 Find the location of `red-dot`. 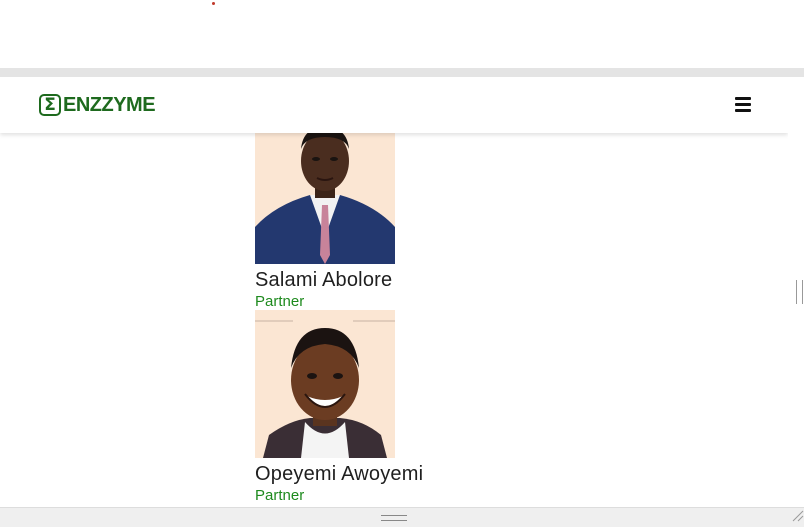

red-dot is located at coordinates (213, 3).